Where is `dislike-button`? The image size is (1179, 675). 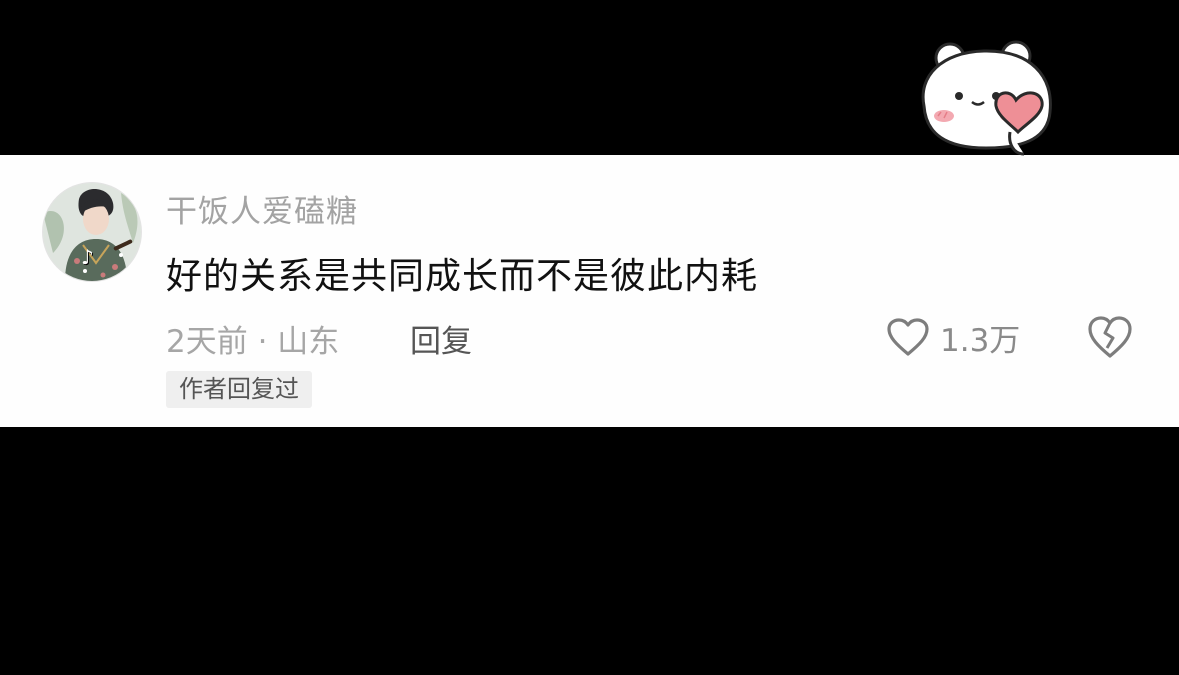 dislike-button is located at coordinates (1110, 337).